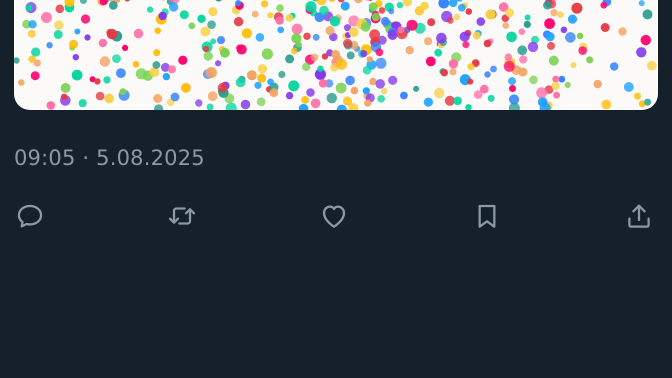  Describe the element at coordinates (487, 216) in the screenshot. I see `bookmark-button` at that location.